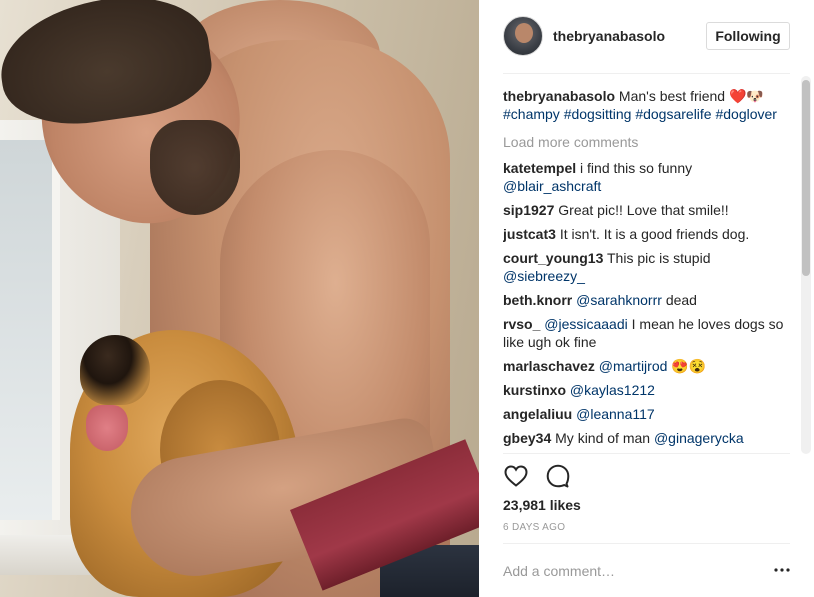 This screenshot has height=597, width=814. Describe the element at coordinates (782, 570) in the screenshot. I see `ellipsis-icon` at that location.